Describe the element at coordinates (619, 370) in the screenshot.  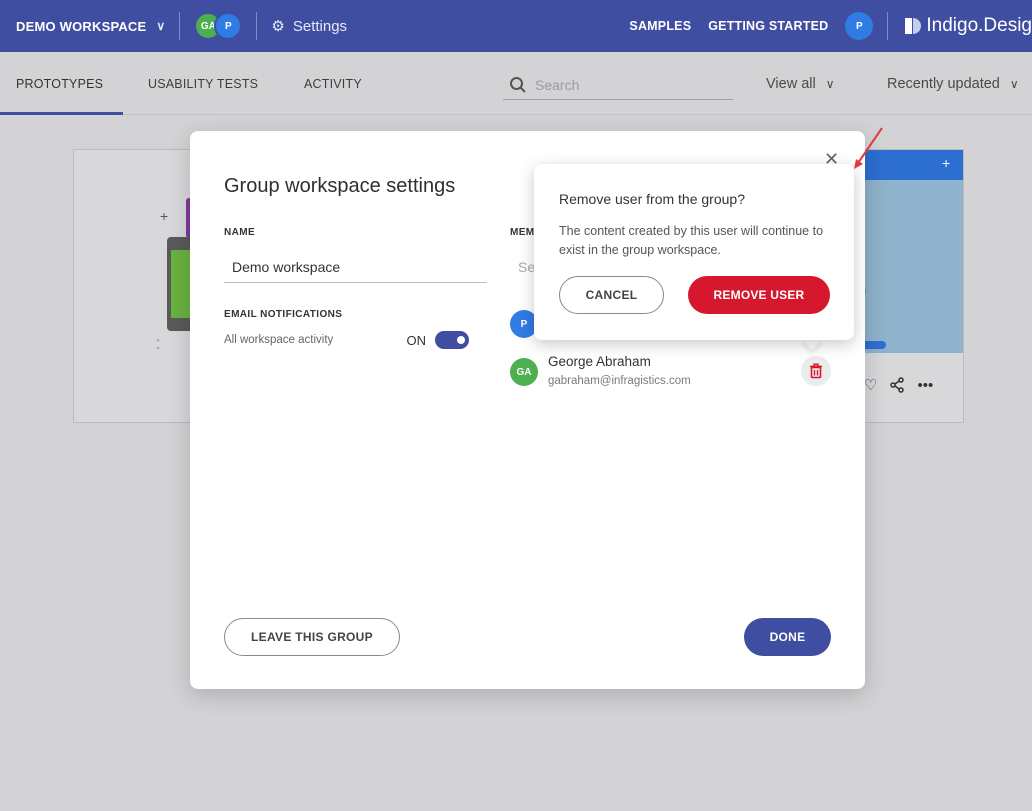
I see `member-info: George Abraham gabraham@infragistics.com` at that location.